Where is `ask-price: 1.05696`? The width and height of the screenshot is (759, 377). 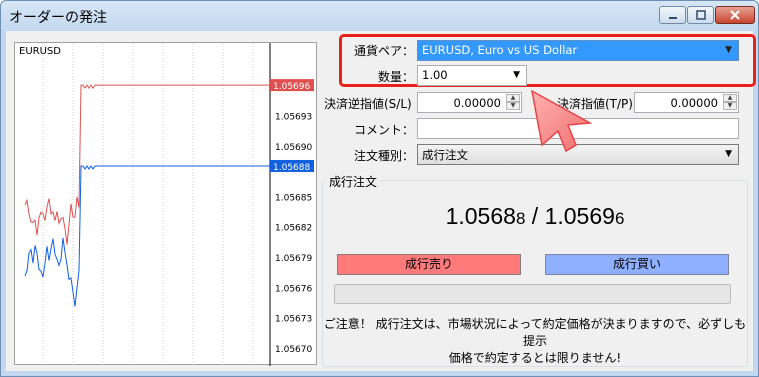
ask-price: 1.05696 is located at coordinates (584, 216).